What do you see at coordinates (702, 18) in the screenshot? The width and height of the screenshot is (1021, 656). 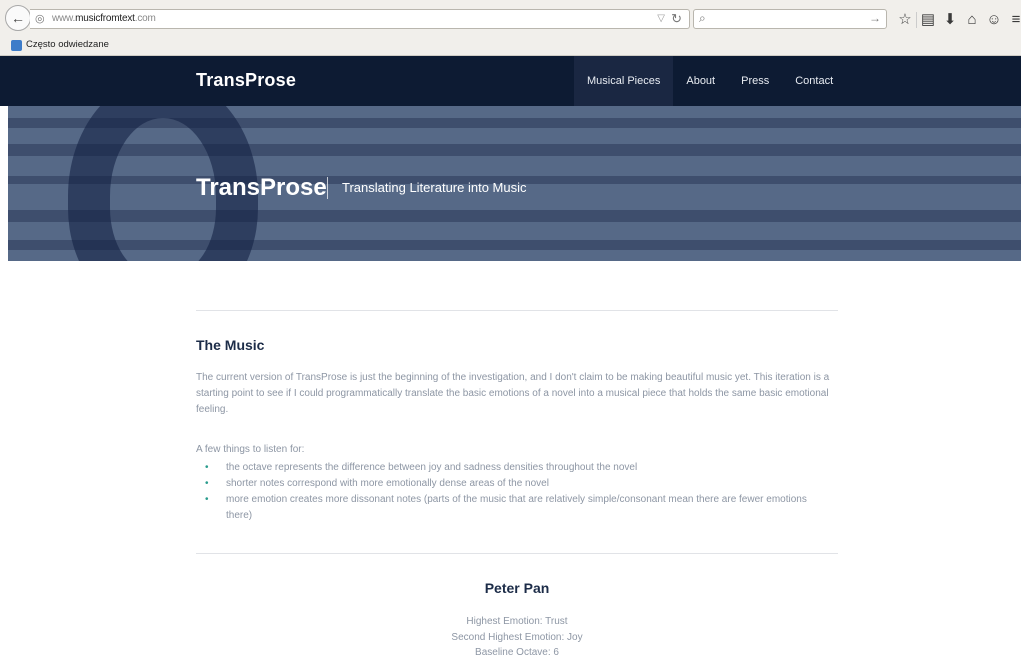 I see `search-icon: ⌕` at bounding box center [702, 18].